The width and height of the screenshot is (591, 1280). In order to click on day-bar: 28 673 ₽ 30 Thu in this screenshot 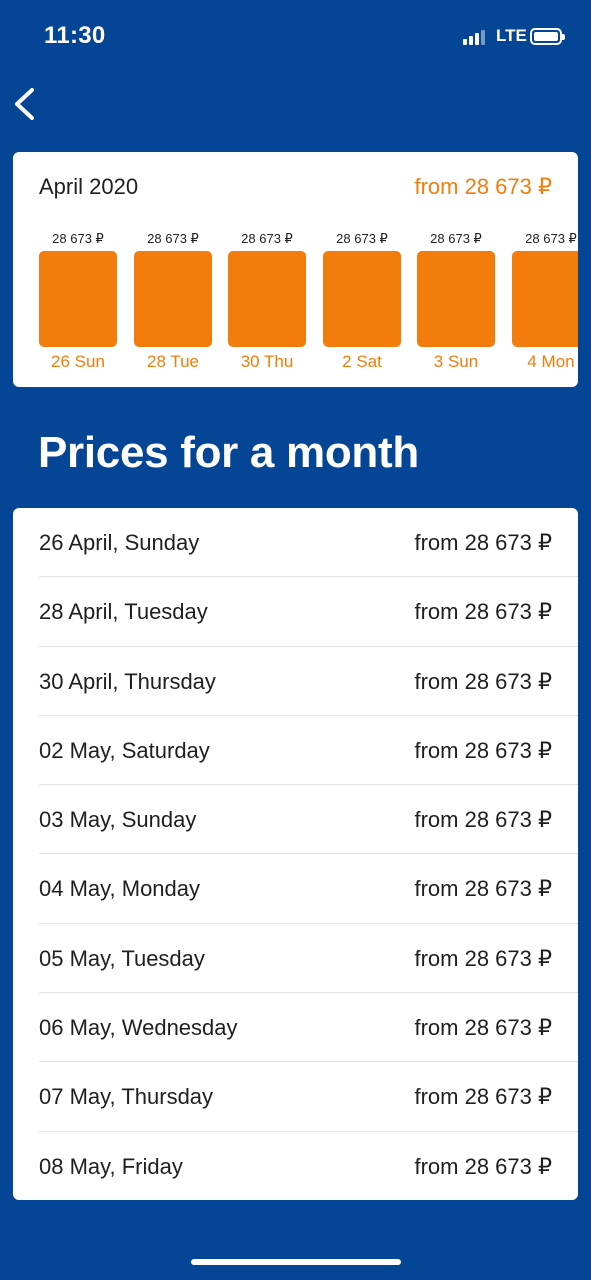, I will do `click(267, 301)`.